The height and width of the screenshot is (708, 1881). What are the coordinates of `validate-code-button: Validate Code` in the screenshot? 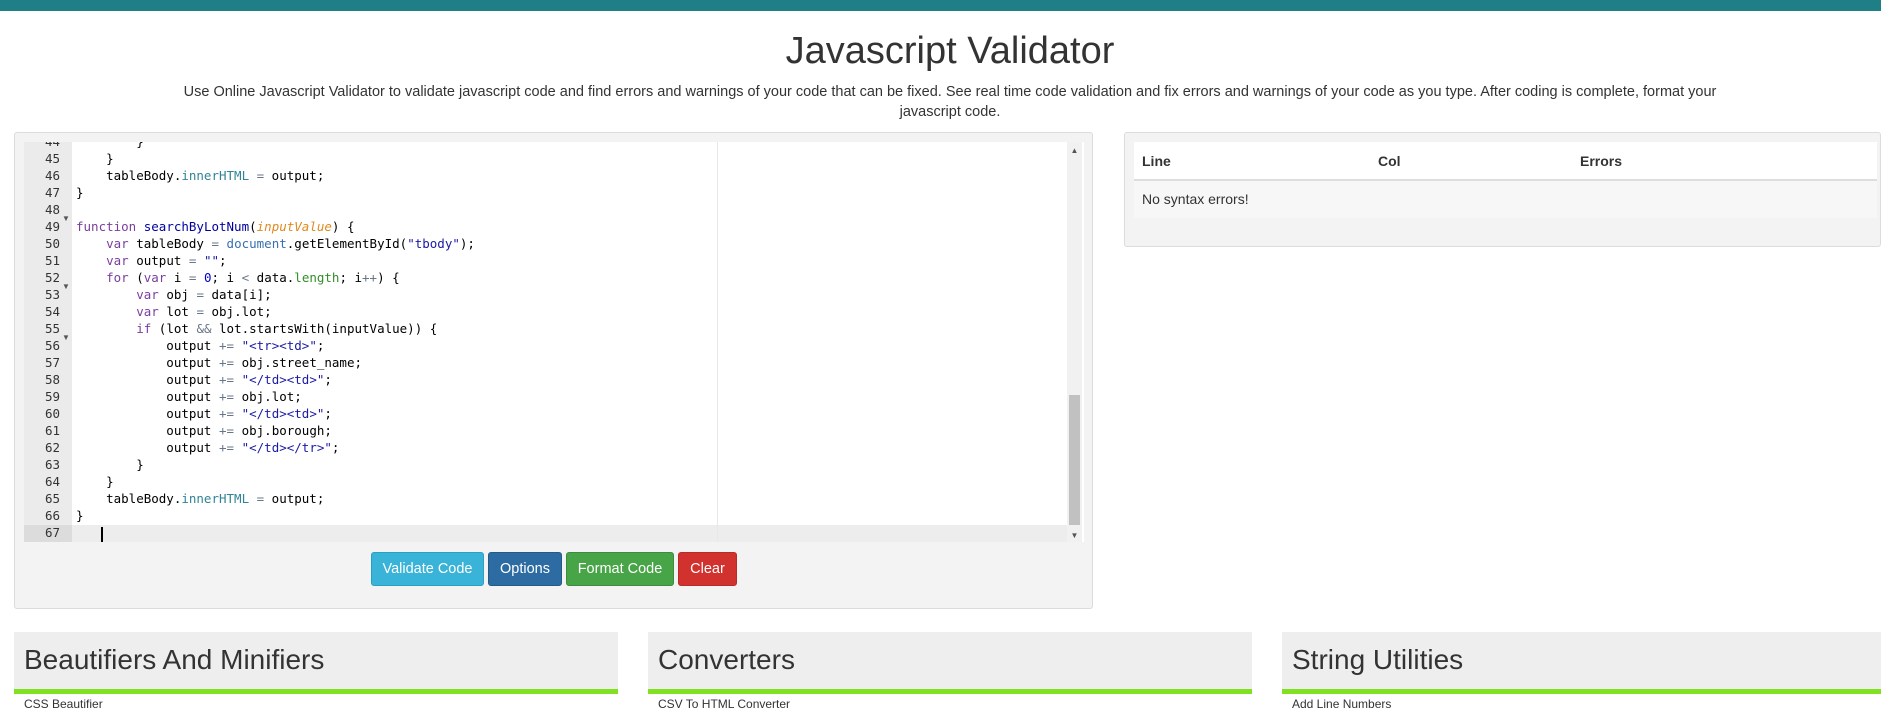 It's located at (427, 569).